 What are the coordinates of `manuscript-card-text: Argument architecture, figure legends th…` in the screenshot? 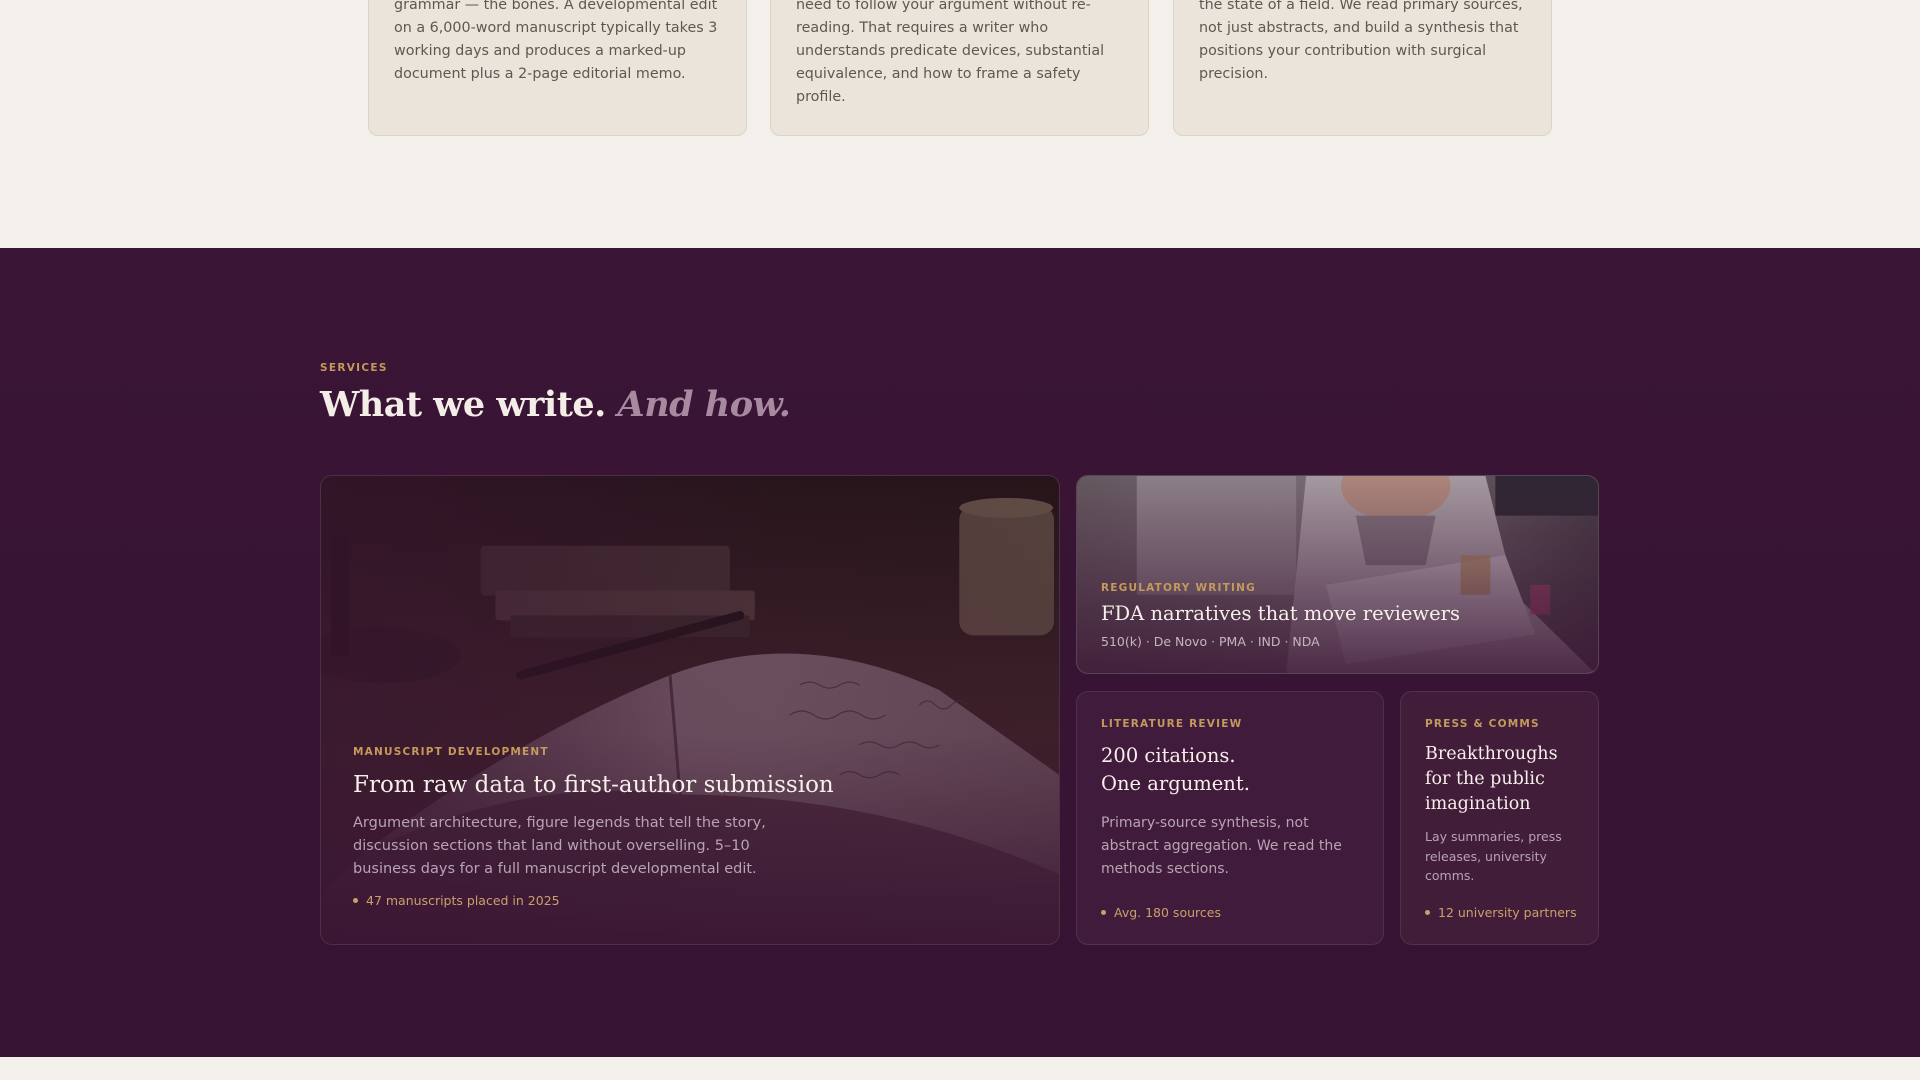 It's located at (559, 846).